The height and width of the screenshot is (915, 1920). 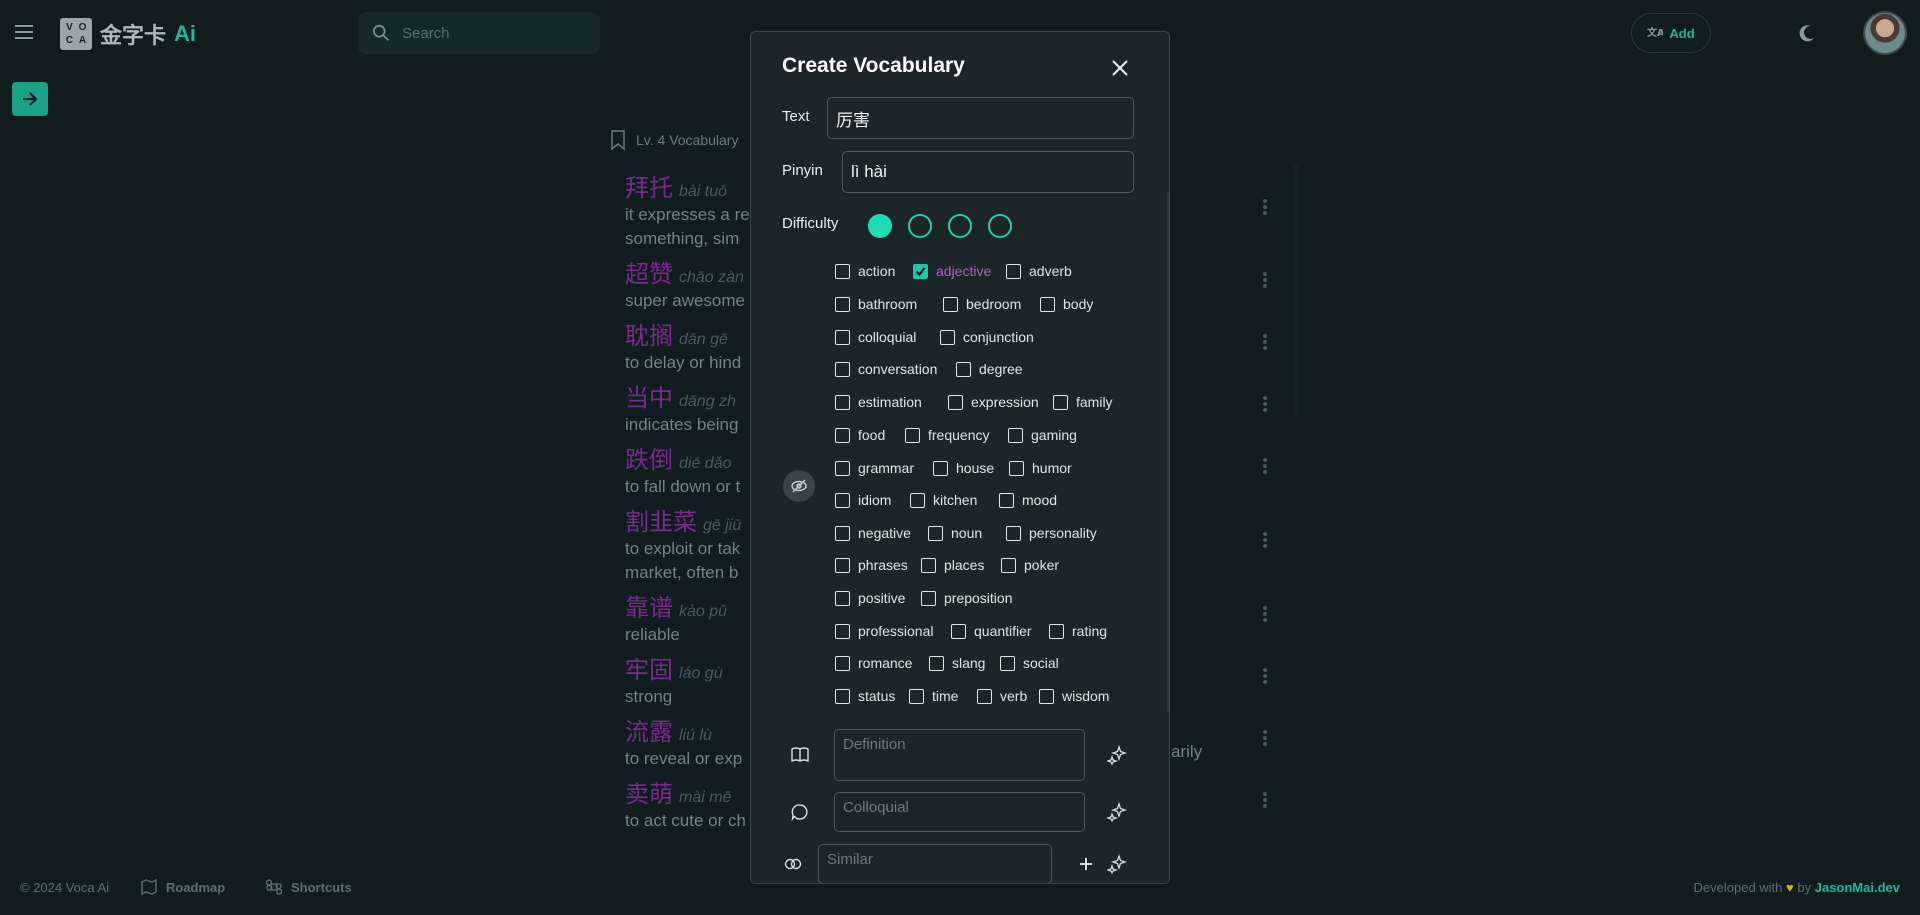 I want to click on close-icon, so click(x=1120, y=68).